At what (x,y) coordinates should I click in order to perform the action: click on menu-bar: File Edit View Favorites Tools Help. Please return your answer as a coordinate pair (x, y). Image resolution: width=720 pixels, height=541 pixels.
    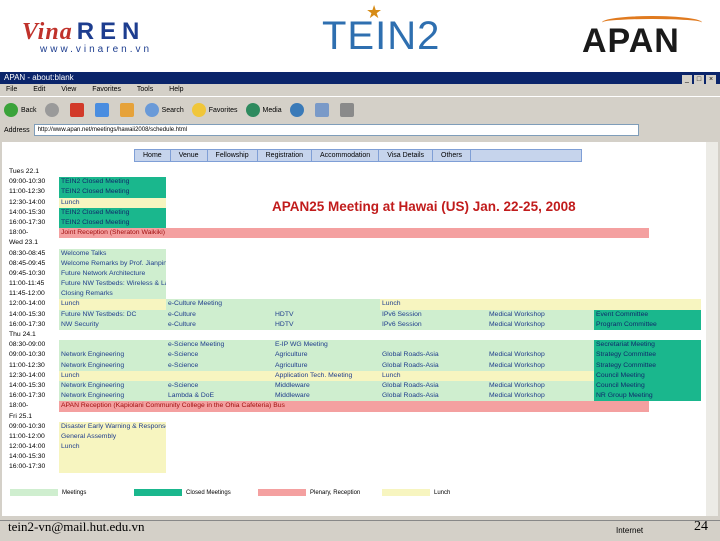
    Looking at the image, I should click on (360, 90).